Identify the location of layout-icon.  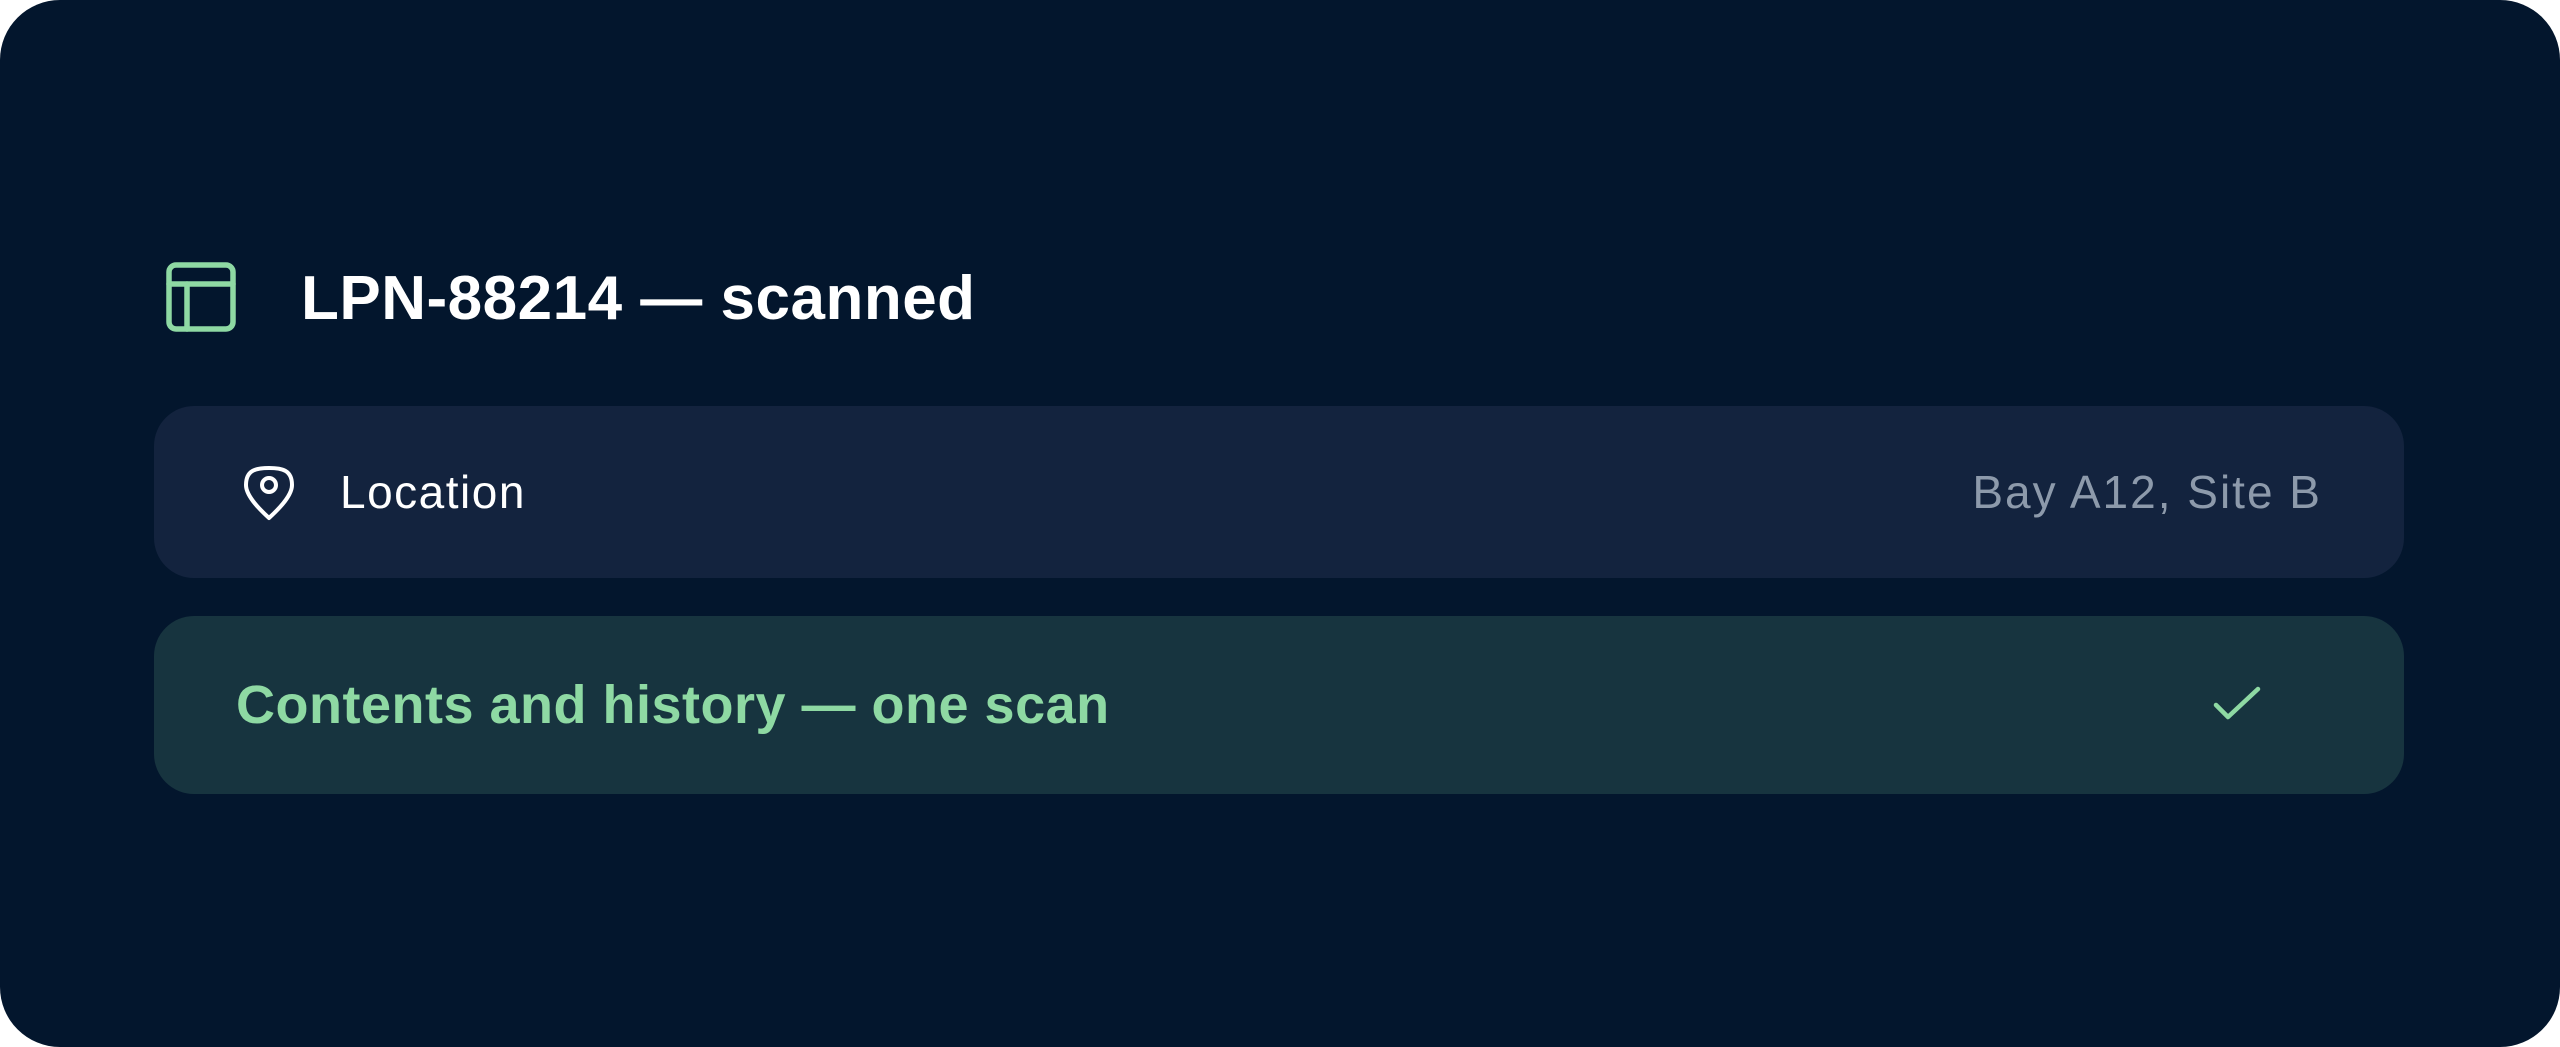
(201, 297).